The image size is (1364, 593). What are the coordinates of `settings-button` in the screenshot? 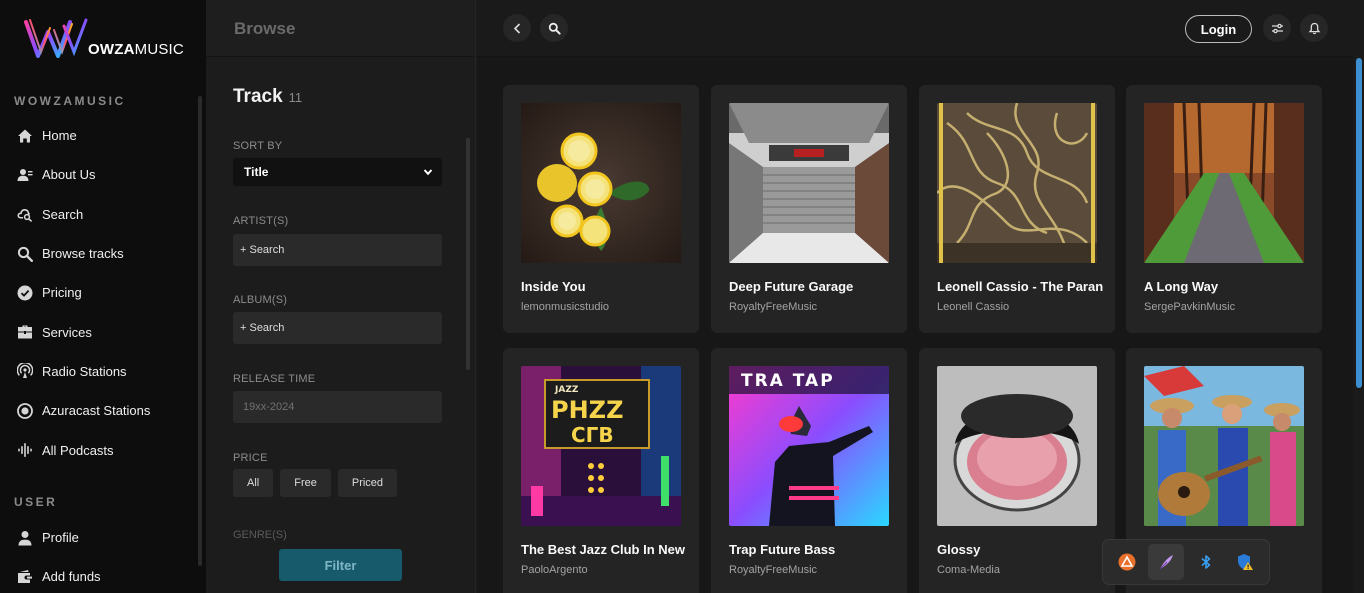 It's located at (1277, 28).